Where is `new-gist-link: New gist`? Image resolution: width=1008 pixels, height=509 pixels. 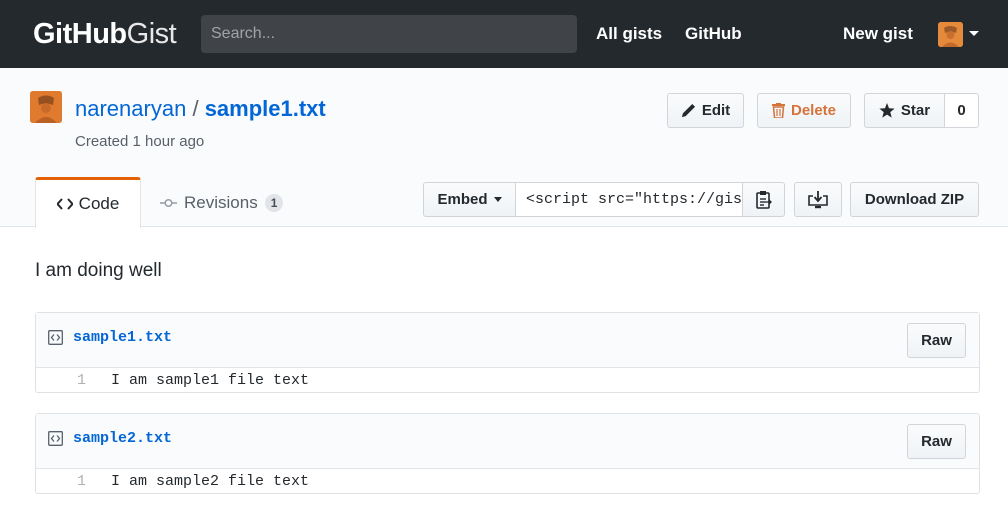 new-gist-link: New gist is located at coordinates (878, 34).